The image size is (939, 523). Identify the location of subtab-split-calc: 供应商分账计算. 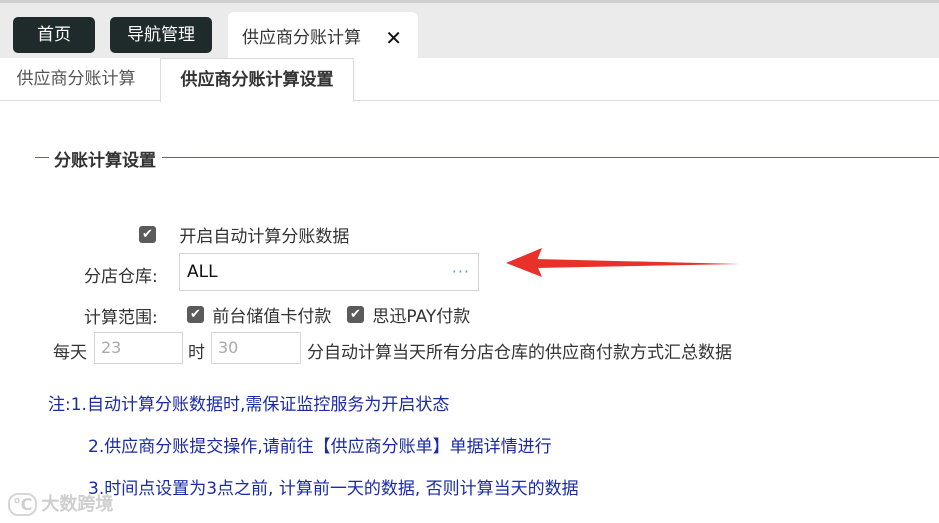
(76, 79).